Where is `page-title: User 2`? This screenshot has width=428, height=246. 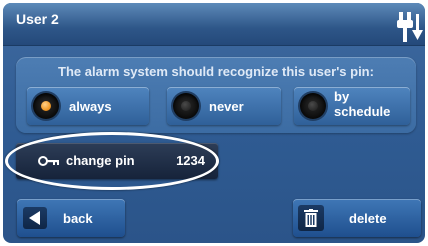 page-title: User 2 is located at coordinates (37, 19).